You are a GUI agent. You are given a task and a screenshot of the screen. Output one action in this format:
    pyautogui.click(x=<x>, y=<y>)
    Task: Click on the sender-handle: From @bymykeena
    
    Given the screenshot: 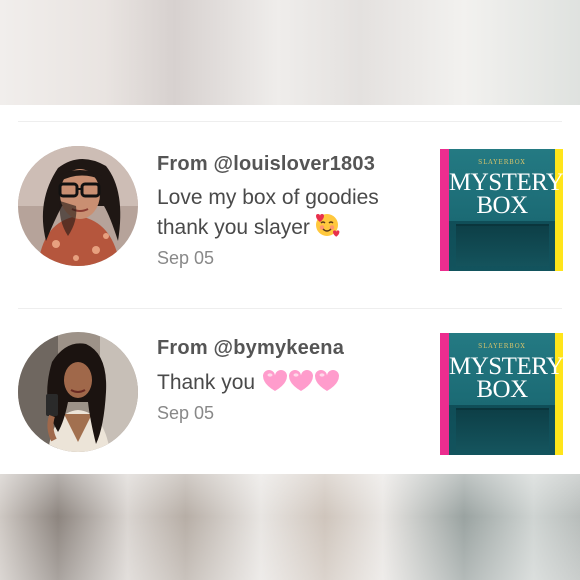 What is the action you would take?
    pyautogui.click(x=250, y=348)
    